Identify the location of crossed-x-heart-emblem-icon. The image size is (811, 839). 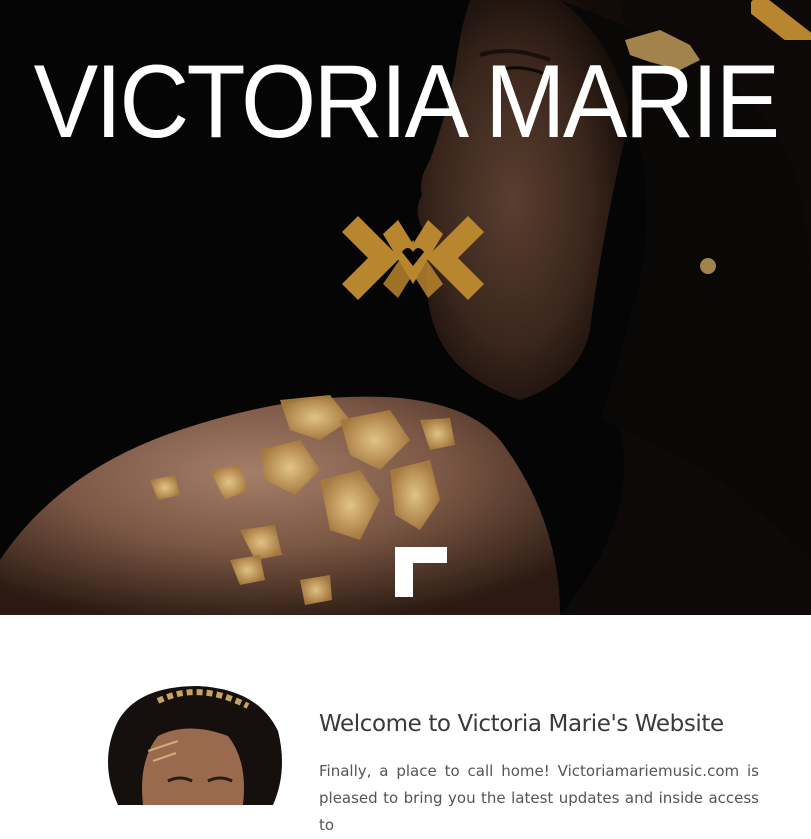
(413, 258).